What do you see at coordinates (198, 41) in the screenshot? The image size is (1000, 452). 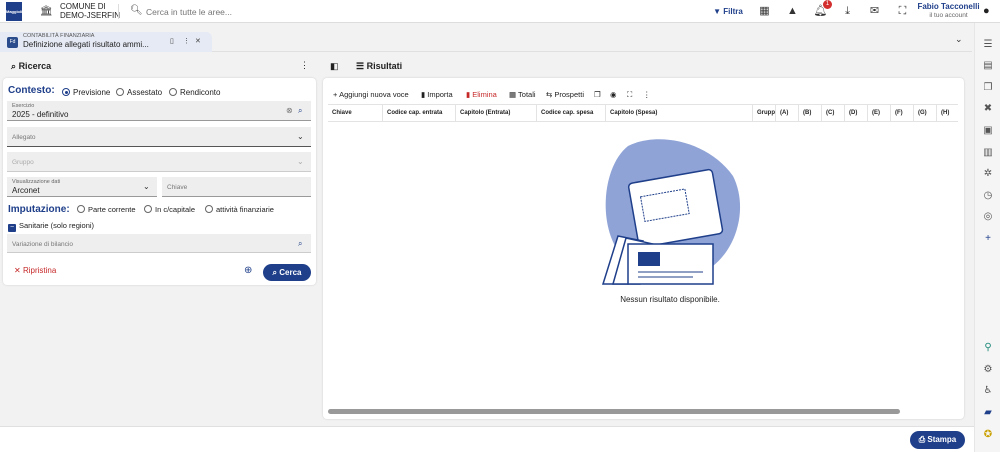 I see `close-icon: ✕` at bounding box center [198, 41].